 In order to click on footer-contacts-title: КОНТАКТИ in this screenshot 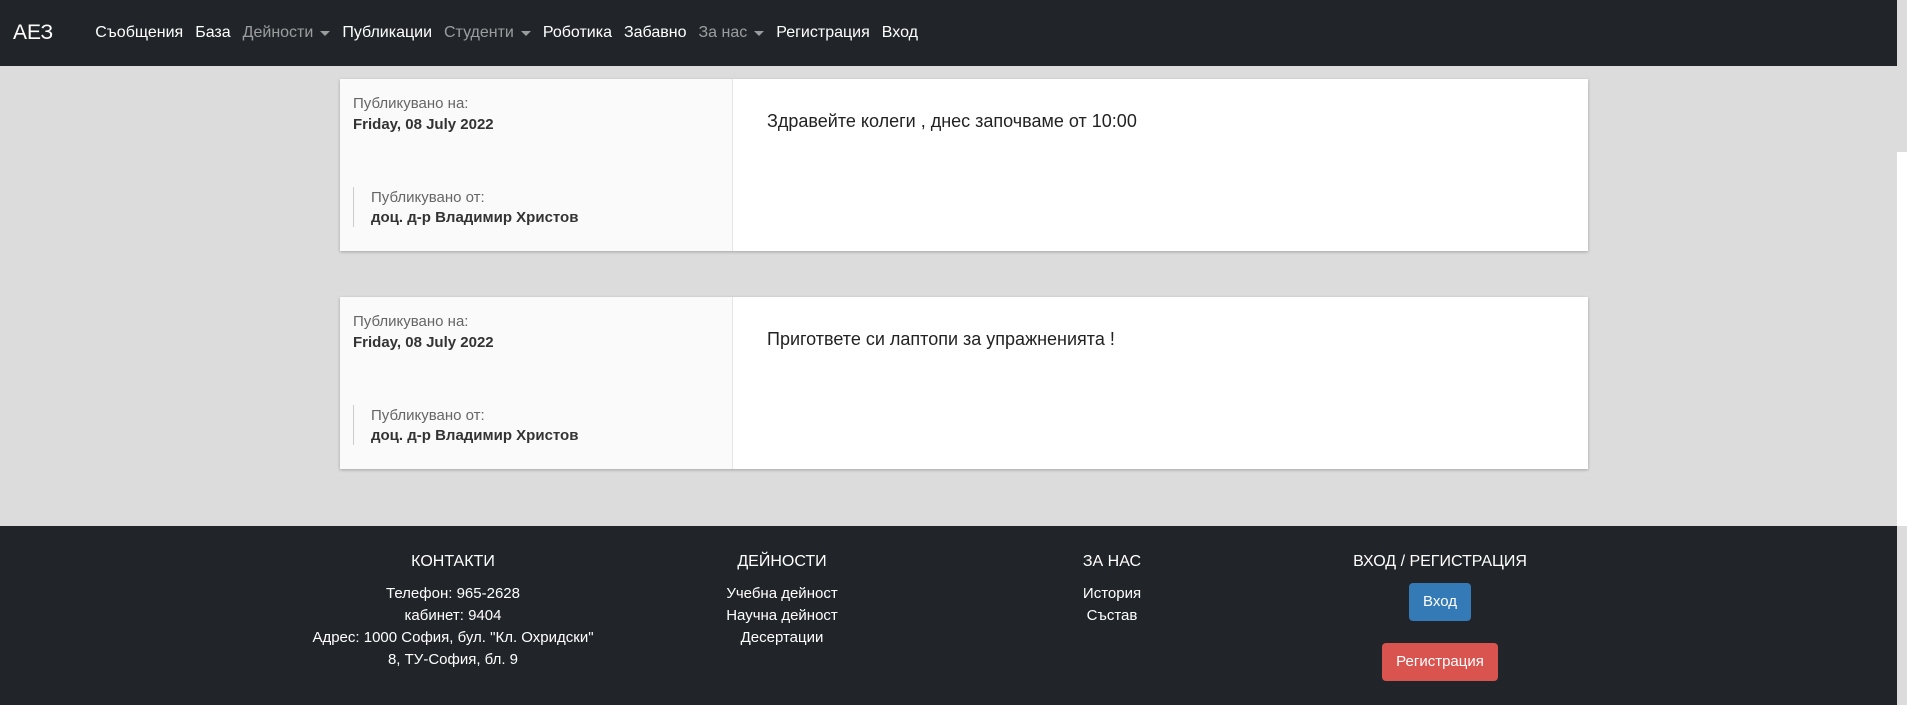, I will do `click(453, 561)`.